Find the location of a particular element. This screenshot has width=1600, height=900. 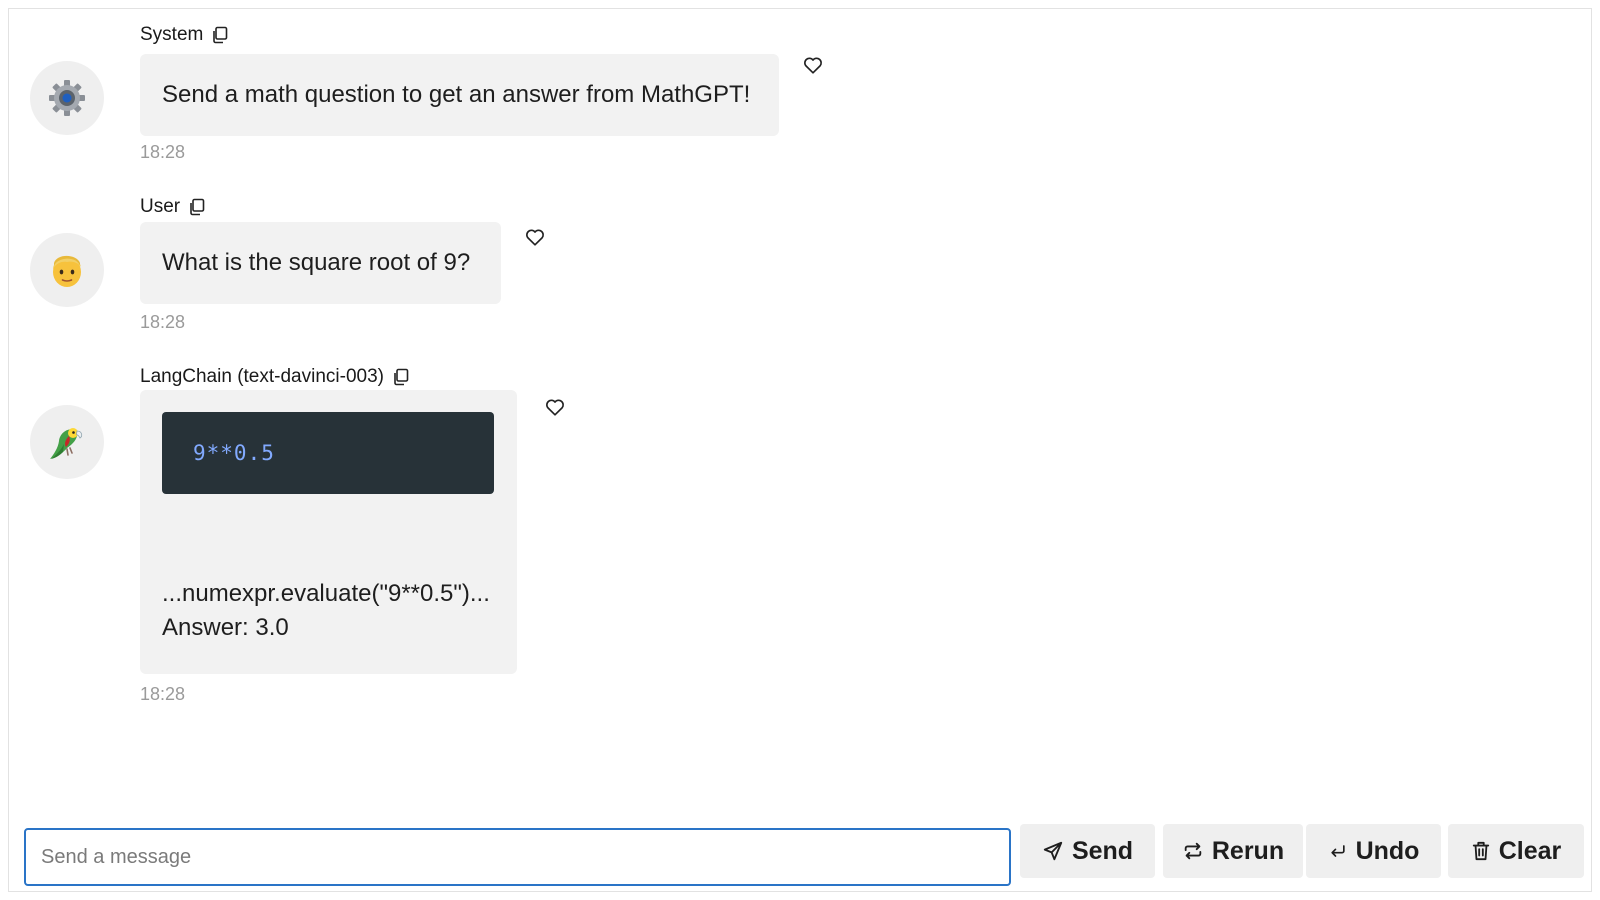

message-input is located at coordinates (517, 857).